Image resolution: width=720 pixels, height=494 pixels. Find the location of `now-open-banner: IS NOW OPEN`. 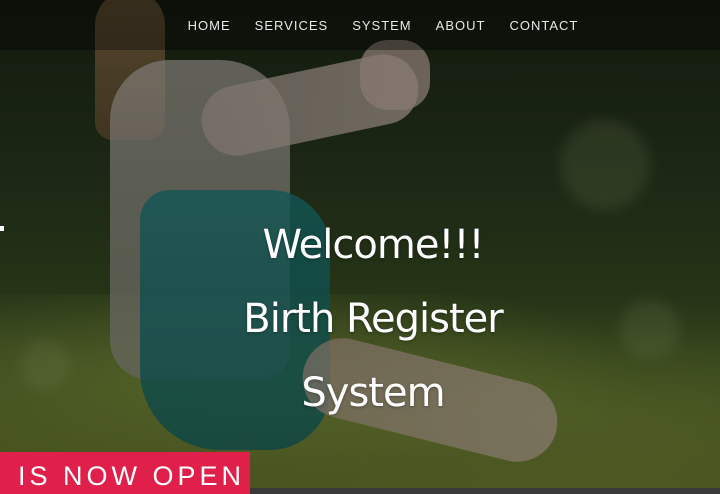

now-open-banner: IS NOW OPEN is located at coordinates (125, 473).